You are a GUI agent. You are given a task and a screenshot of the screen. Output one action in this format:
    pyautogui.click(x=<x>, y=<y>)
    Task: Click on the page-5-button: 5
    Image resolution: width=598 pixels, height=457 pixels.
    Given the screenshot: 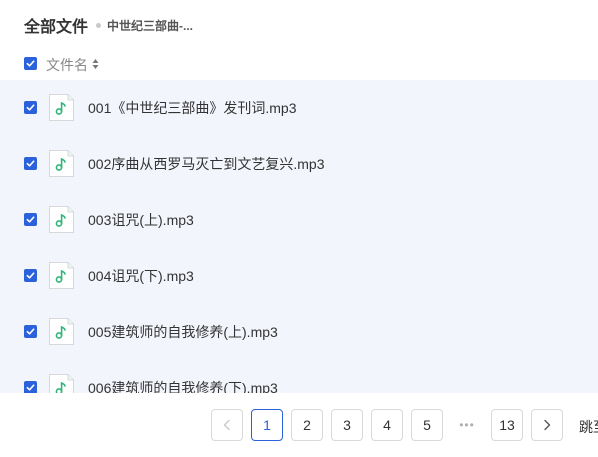 What is the action you would take?
    pyautogui.click(x=427, y=425)
    